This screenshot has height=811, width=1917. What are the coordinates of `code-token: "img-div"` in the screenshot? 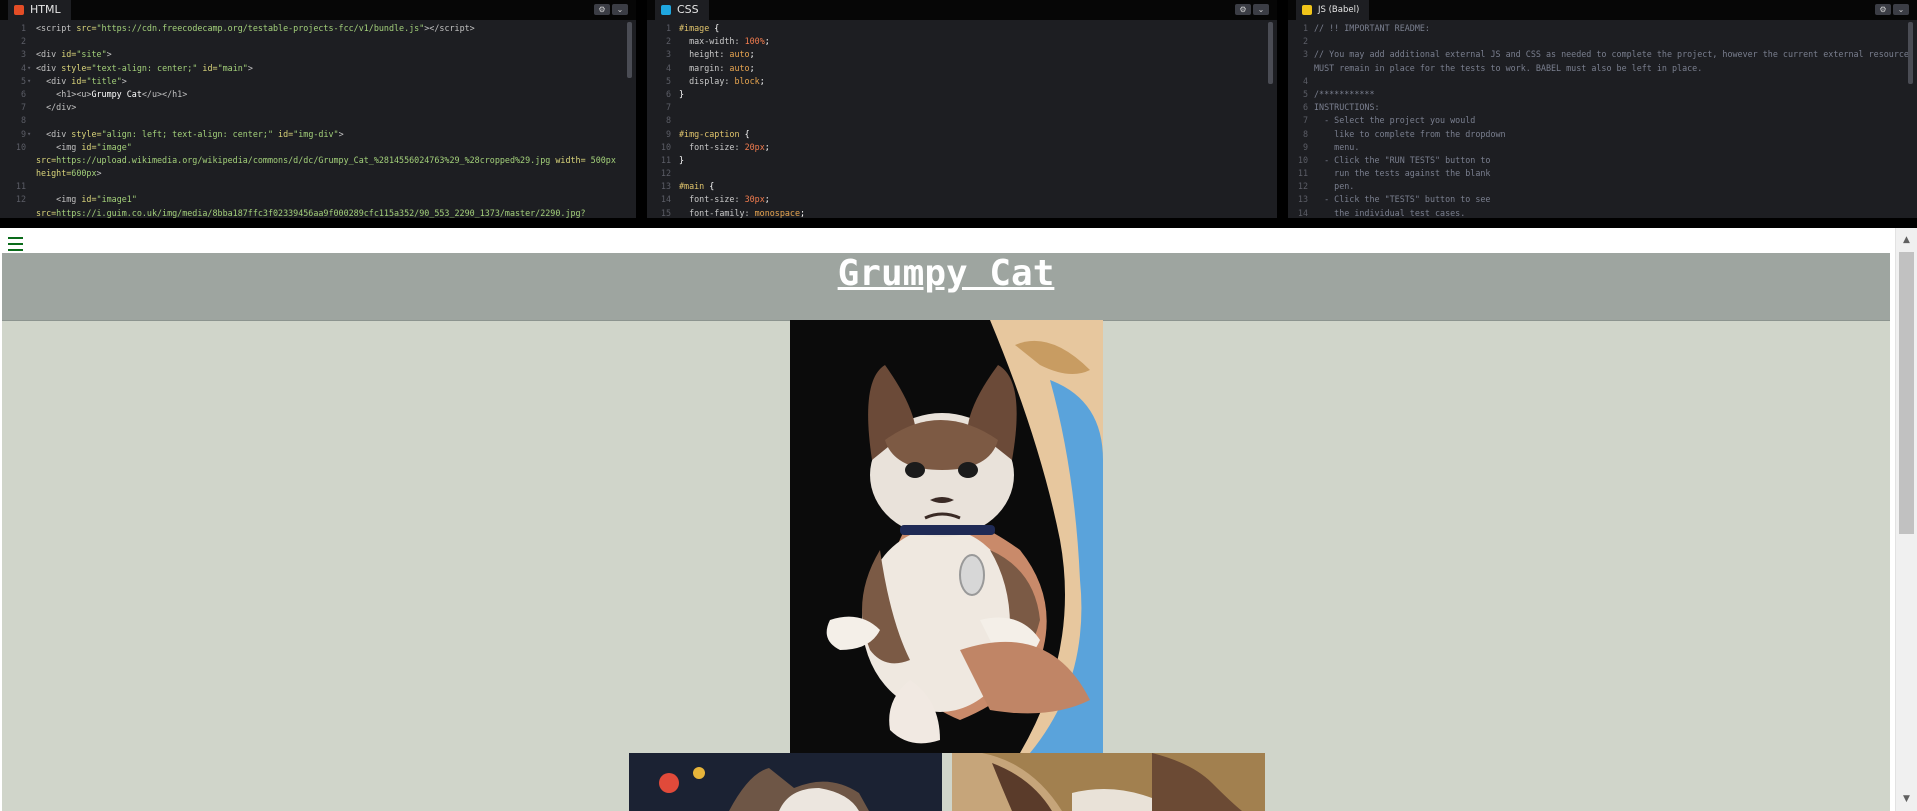 It's located at (316, 133).